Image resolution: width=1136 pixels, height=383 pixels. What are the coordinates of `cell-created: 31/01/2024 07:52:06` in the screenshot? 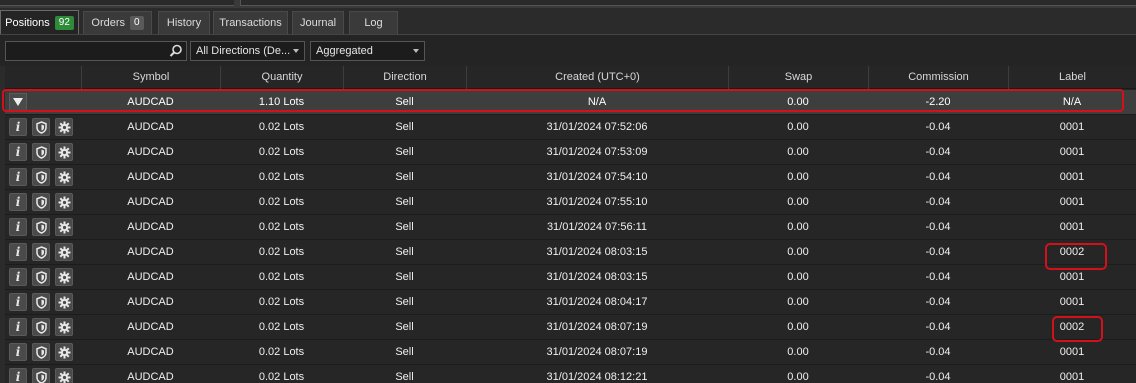 It's located at (597, 127).